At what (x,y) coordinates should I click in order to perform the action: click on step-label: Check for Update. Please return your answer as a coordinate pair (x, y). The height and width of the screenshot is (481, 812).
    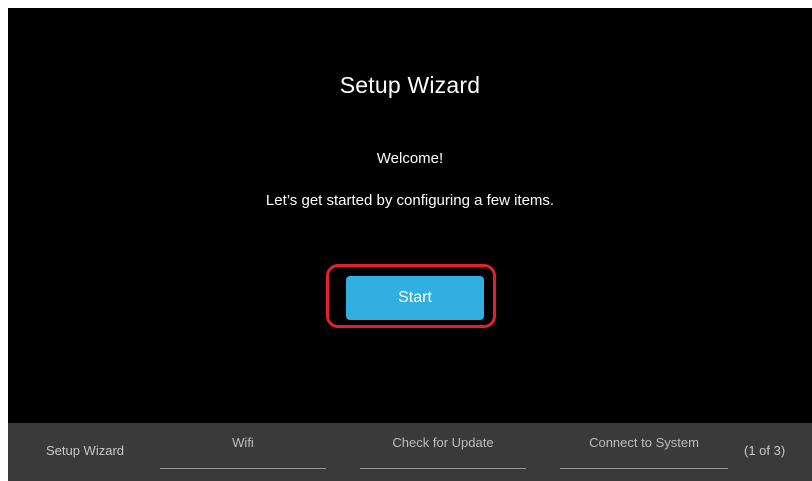
    Looking at the image, I should click on (443, 442).